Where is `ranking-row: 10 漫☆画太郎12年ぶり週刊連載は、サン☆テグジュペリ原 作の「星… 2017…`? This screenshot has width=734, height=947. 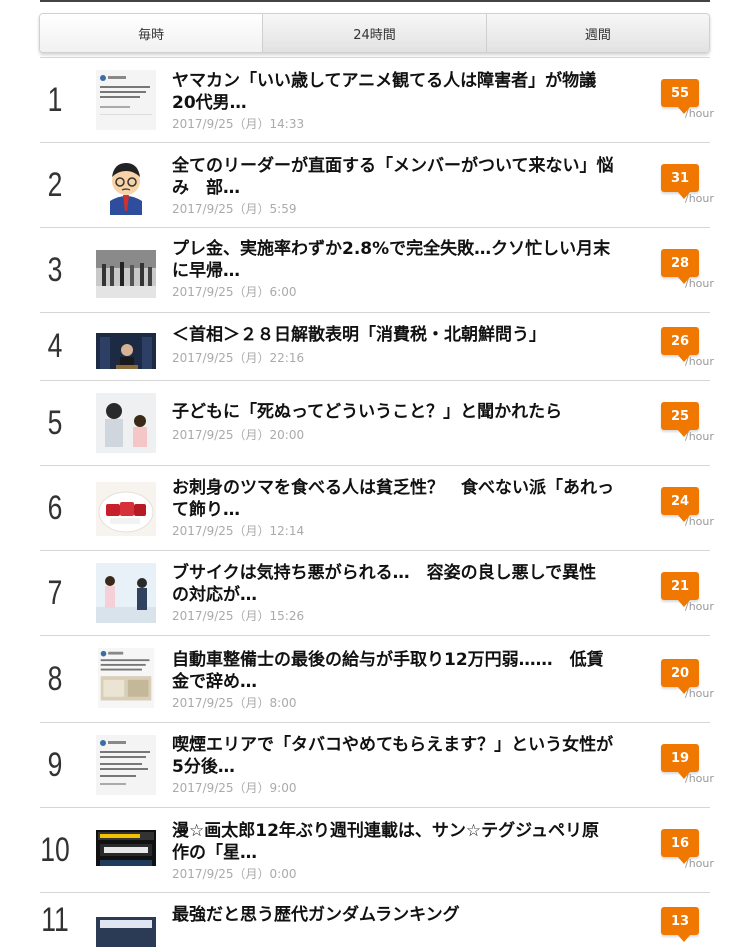
ranking-row: 10 漫☆画太郎12年ぶり週刊連載は、サン☆テグジュペリ原 作の「星… 2017… is located at coordinates (377, 849).